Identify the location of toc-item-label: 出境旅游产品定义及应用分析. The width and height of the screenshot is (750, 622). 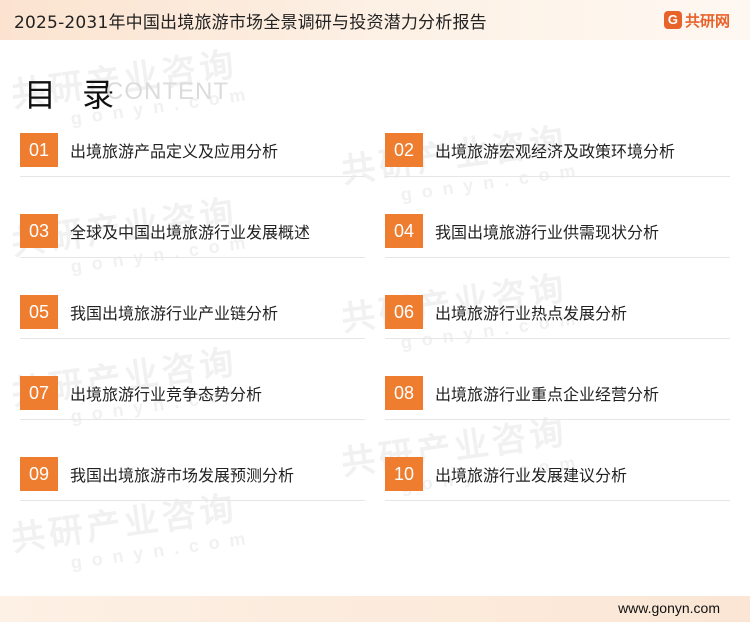
(174, 151).